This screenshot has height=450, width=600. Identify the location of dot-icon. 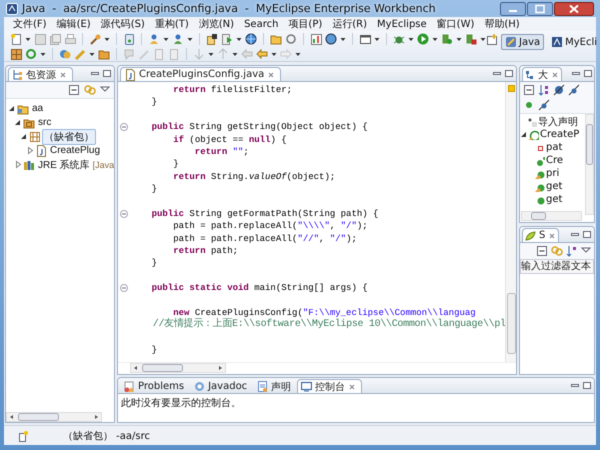
(529, 105).